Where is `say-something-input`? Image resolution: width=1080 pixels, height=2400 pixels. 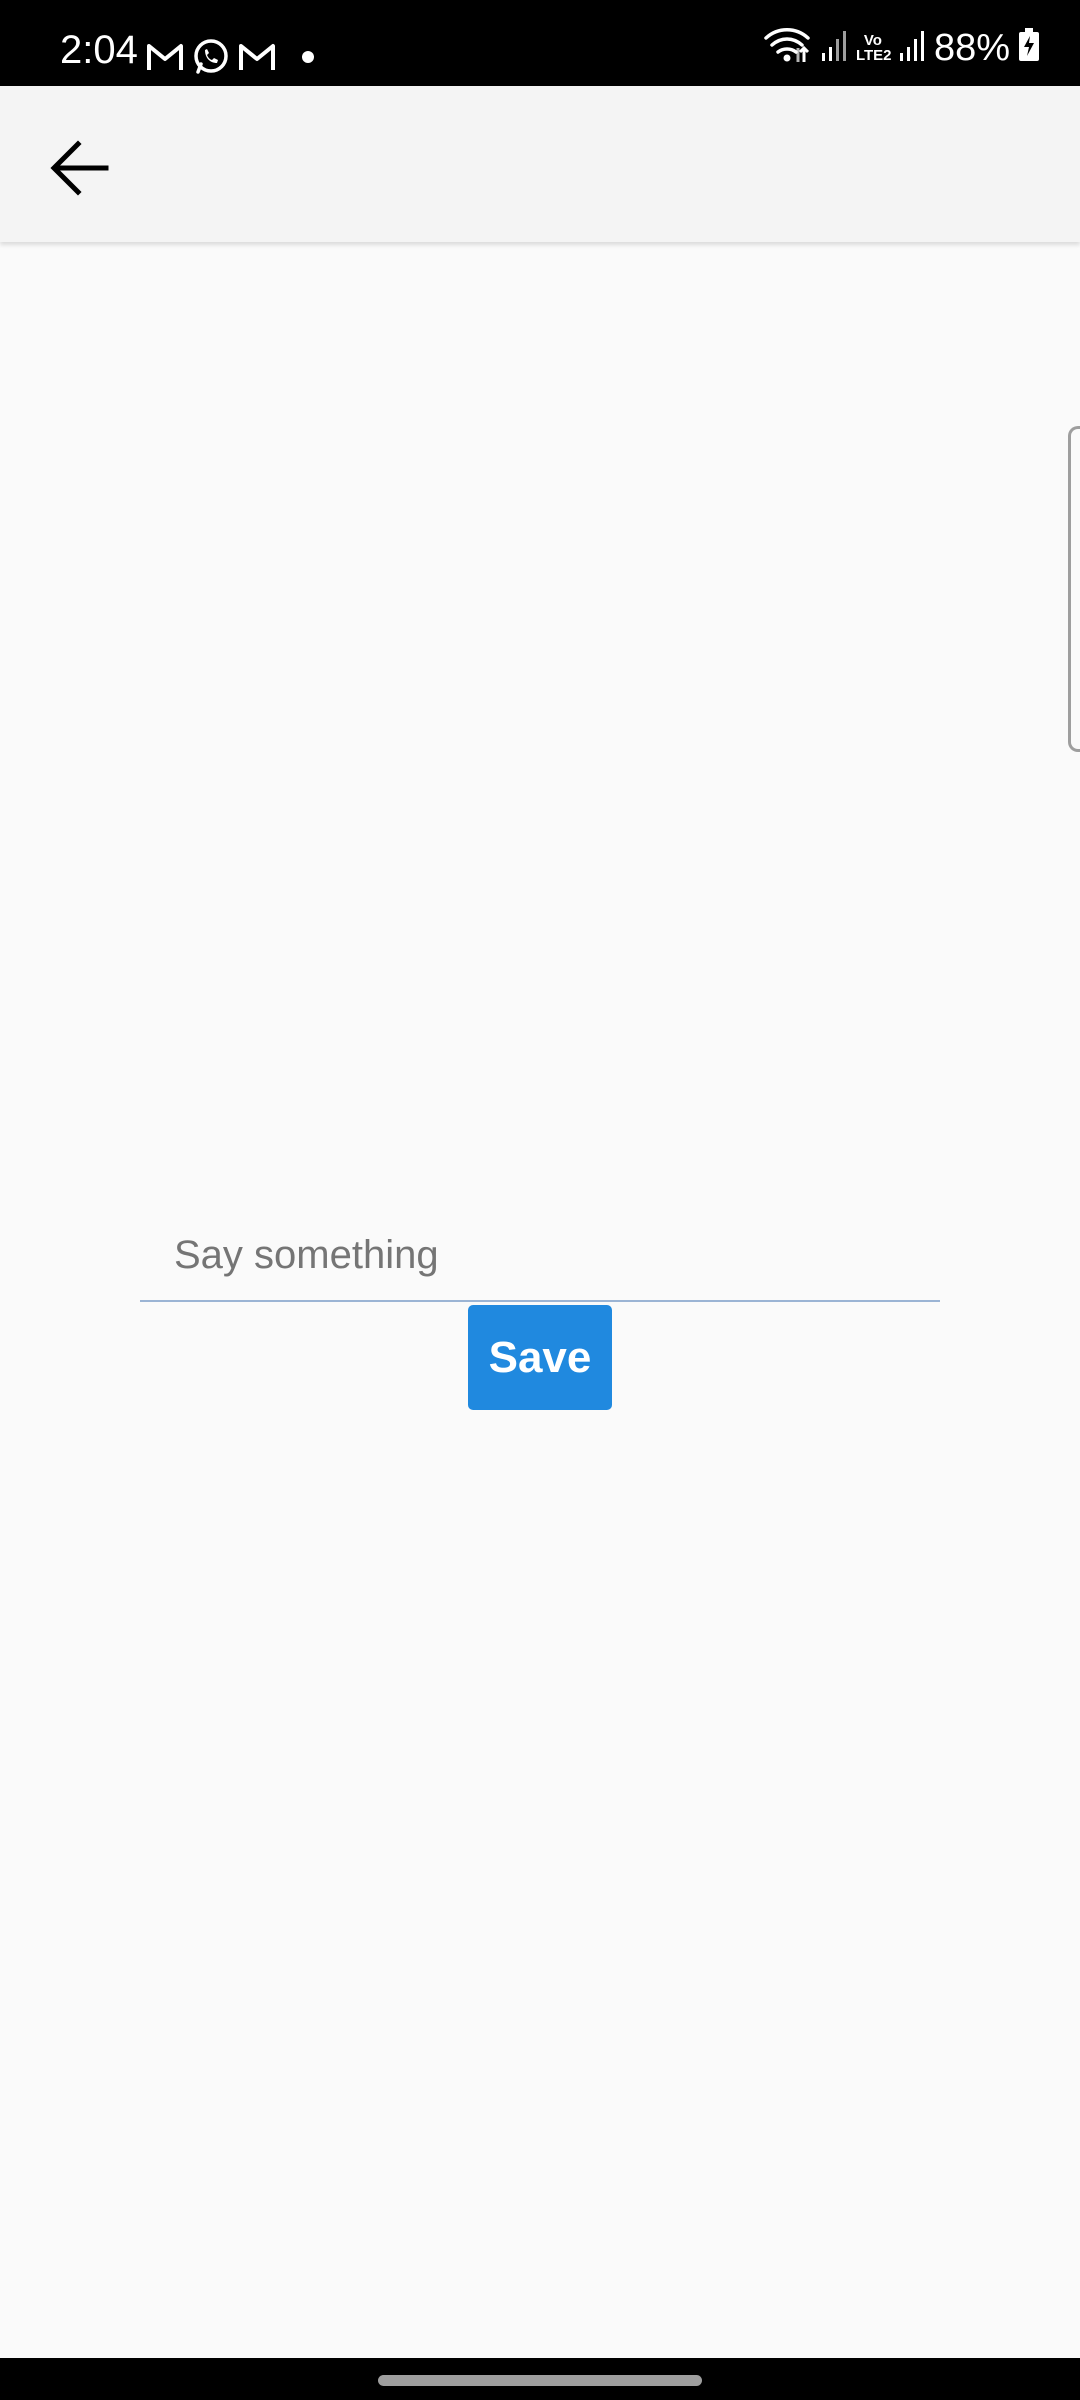 say-something-input is located at coordinates (540, 1255).